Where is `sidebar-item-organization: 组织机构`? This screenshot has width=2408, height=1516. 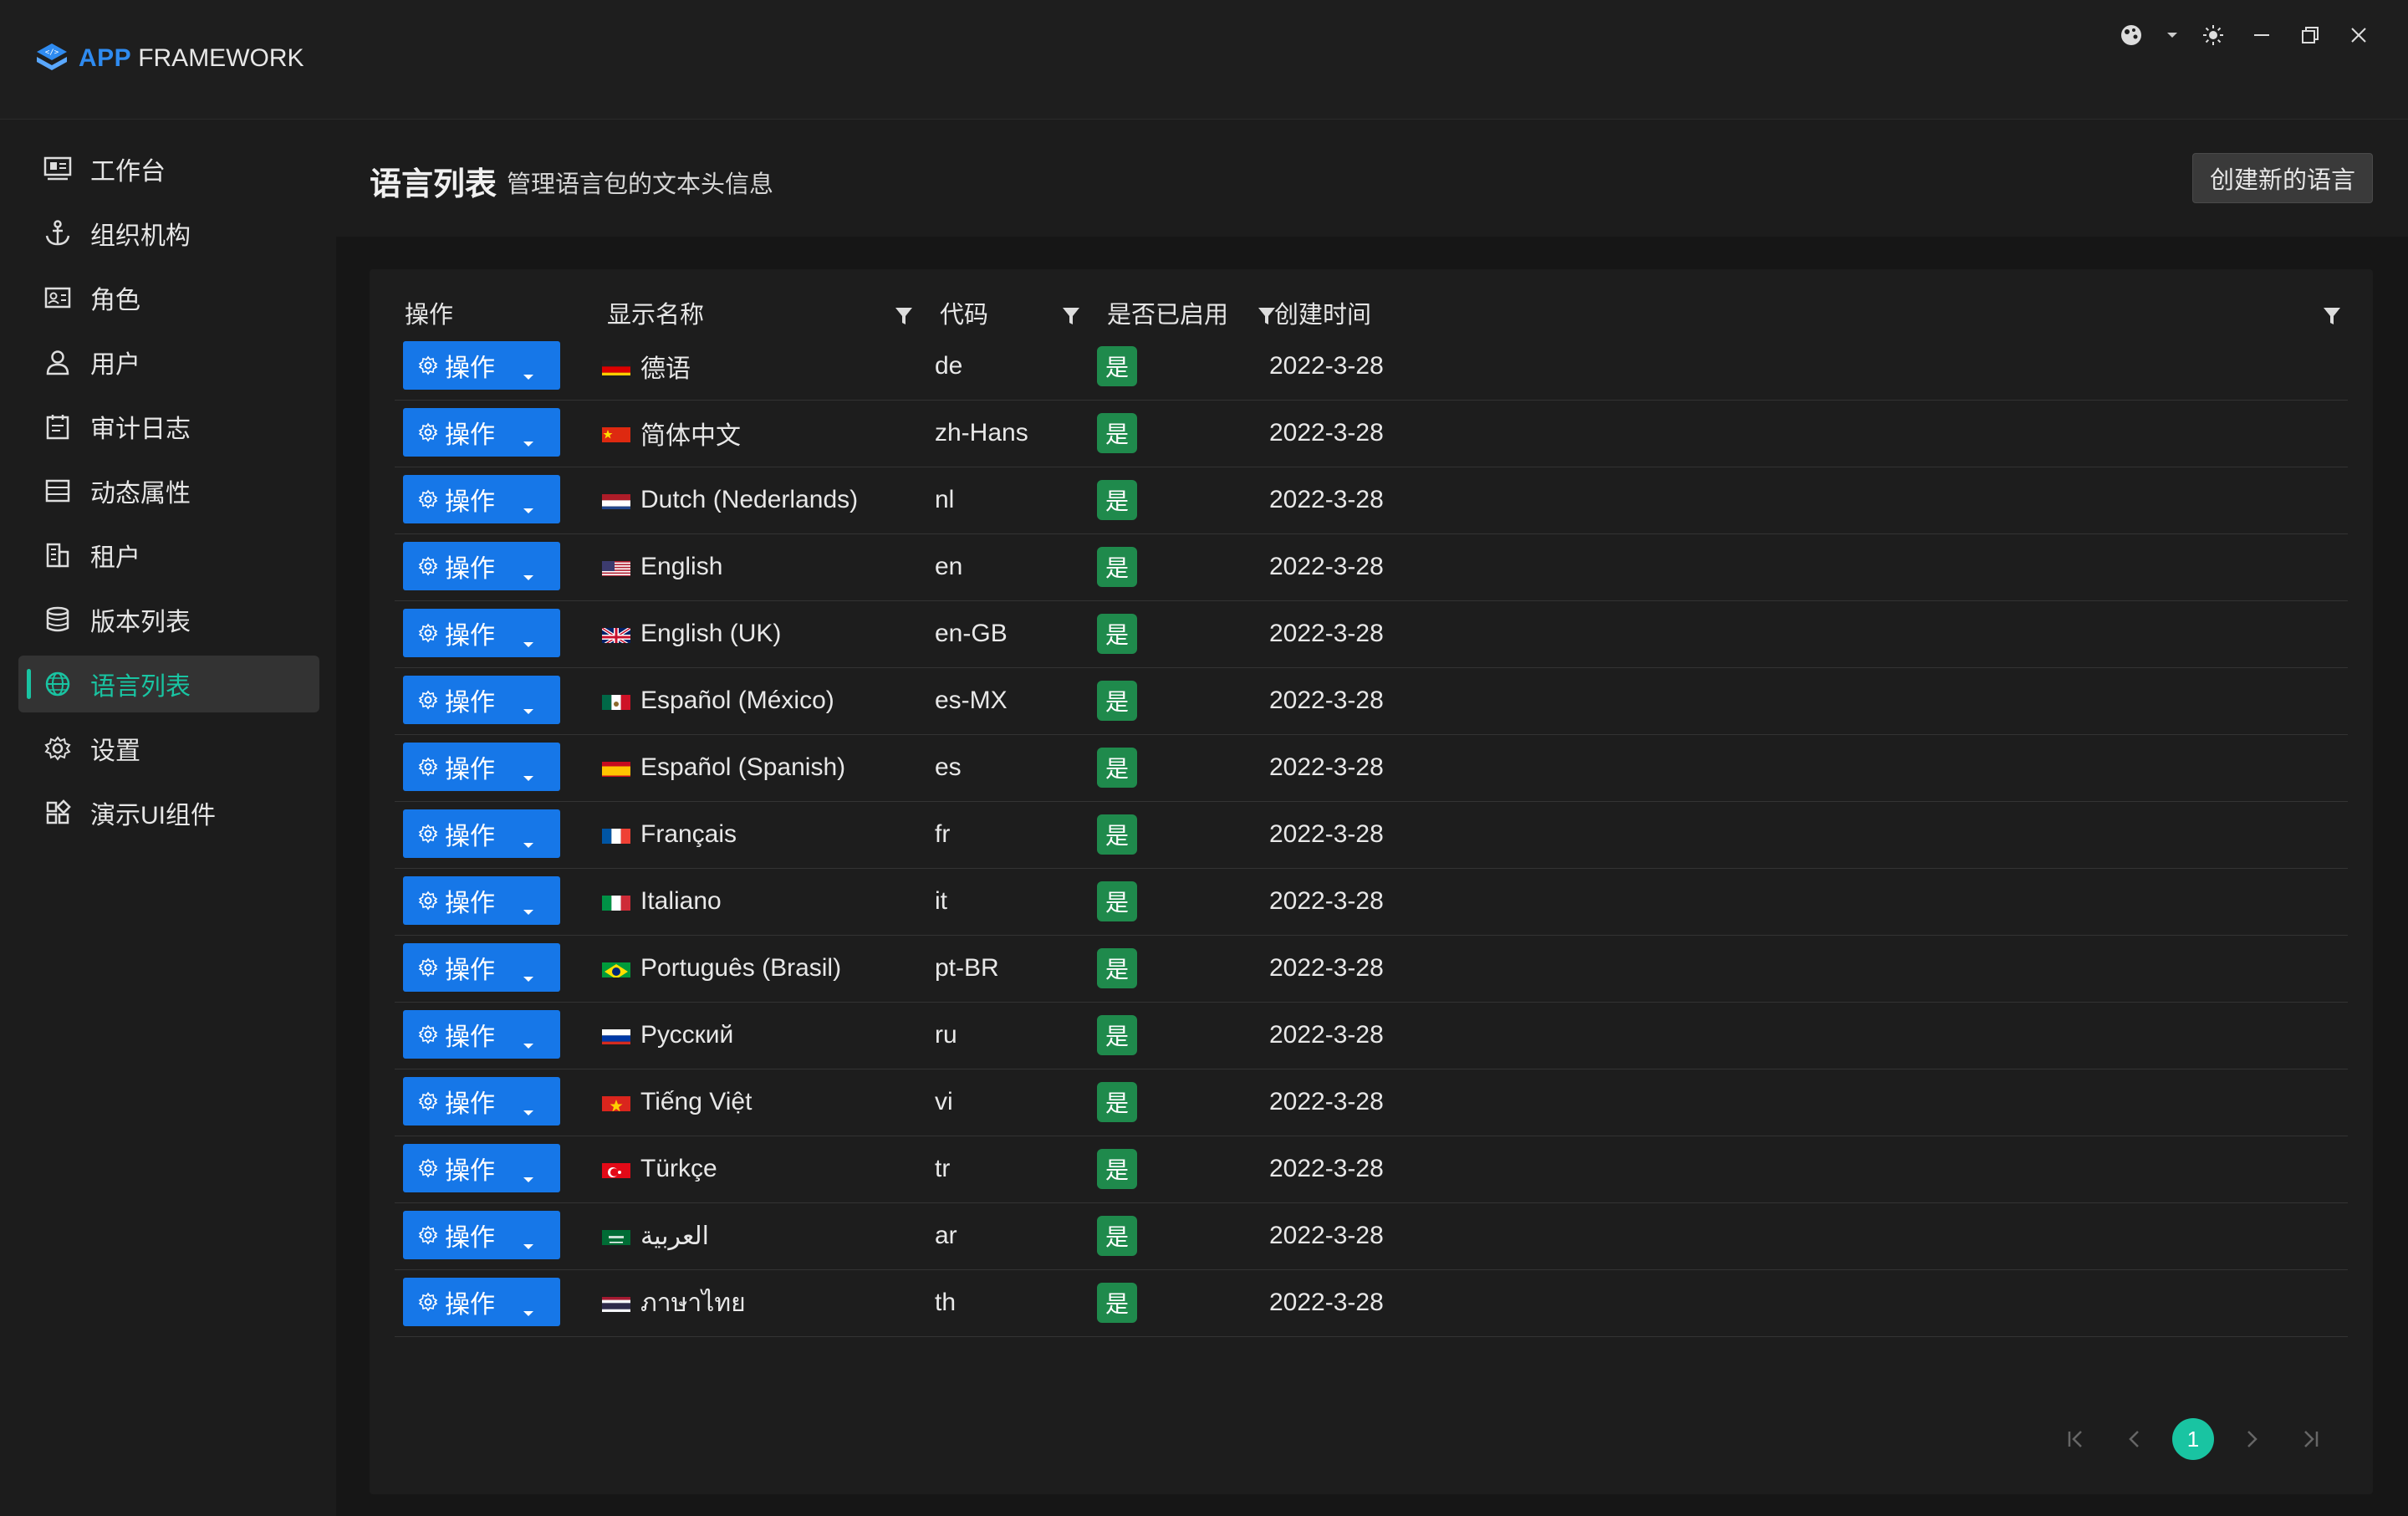 sidebar-item-organization: 组织机构 is located at coordinates (169, 233).